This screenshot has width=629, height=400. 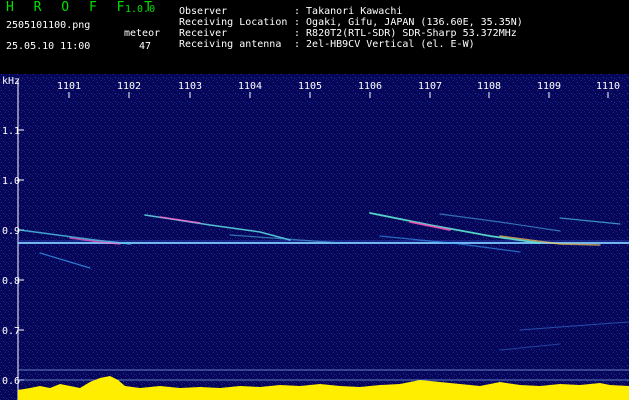 I want to click on y-tick-label: 0.6, so click(x=11, y=381).